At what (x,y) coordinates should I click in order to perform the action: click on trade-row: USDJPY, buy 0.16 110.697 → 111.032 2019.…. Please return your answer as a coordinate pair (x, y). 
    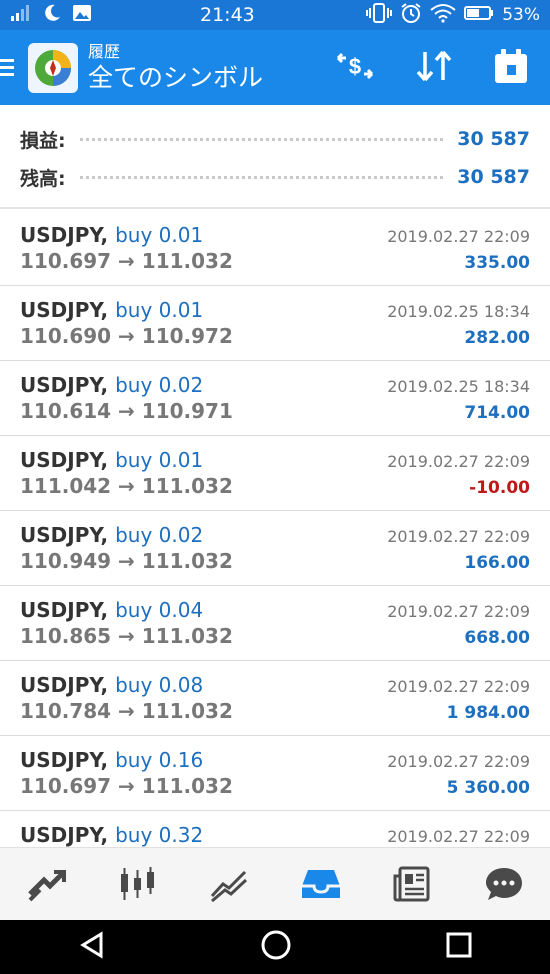
    Looking at the image, I should click on (275, 773).